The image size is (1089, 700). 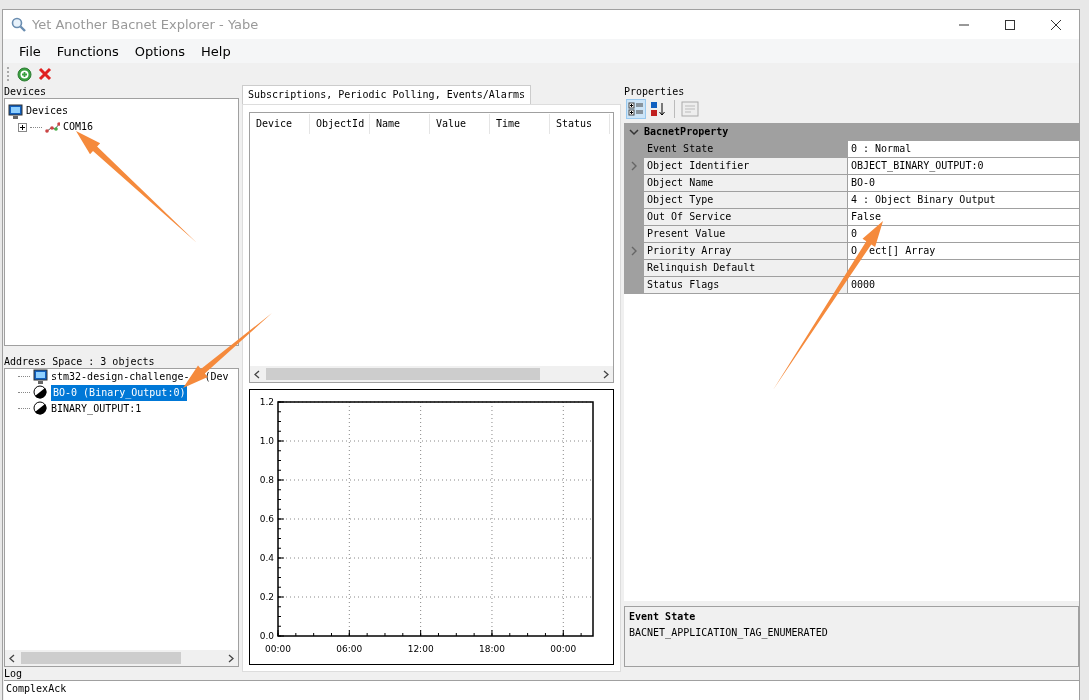 I want to click on tree-item: Devices, so click(x=47, y=111).